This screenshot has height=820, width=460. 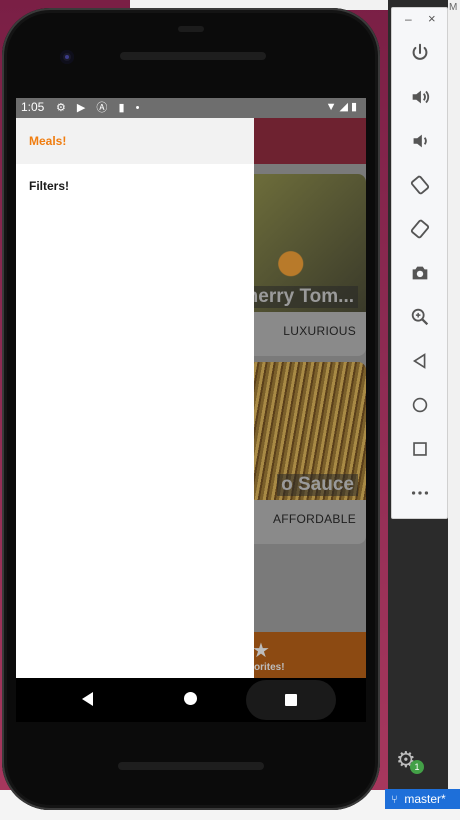 I want to click on volume-up-button, so click(x=420, y=97).